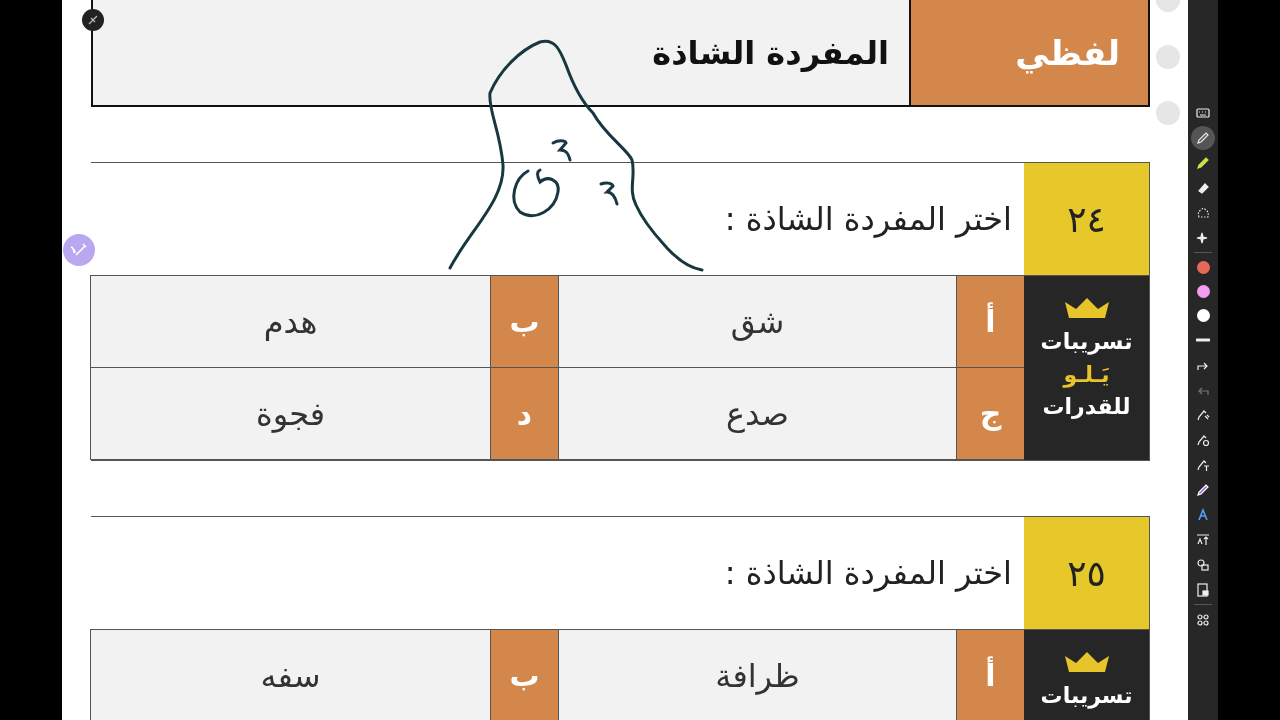  I want to click on option-text: فجوة, so click(290, 414).